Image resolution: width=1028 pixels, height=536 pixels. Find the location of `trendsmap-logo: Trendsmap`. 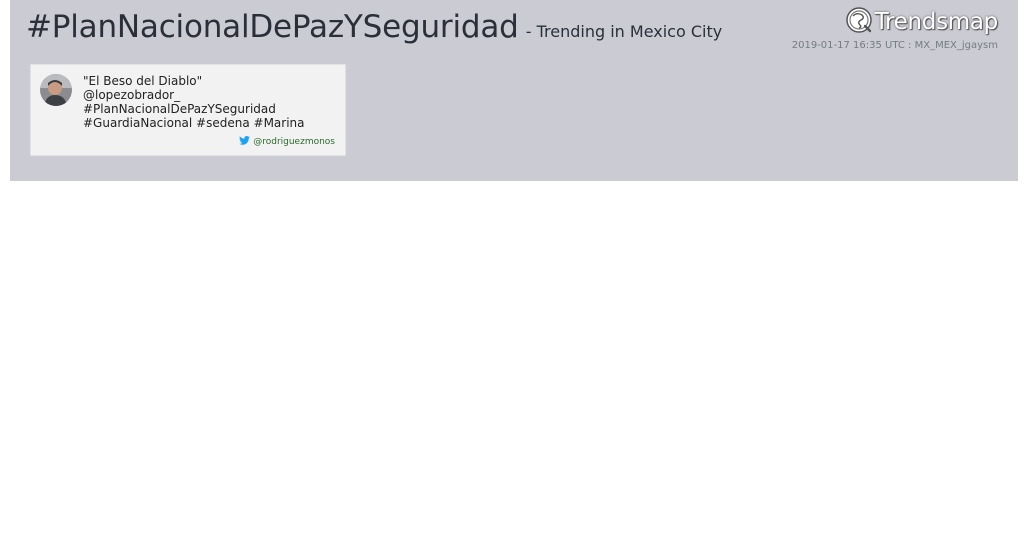

trendsmap-logo: Trendsmap is located at coordinates (921, 22).